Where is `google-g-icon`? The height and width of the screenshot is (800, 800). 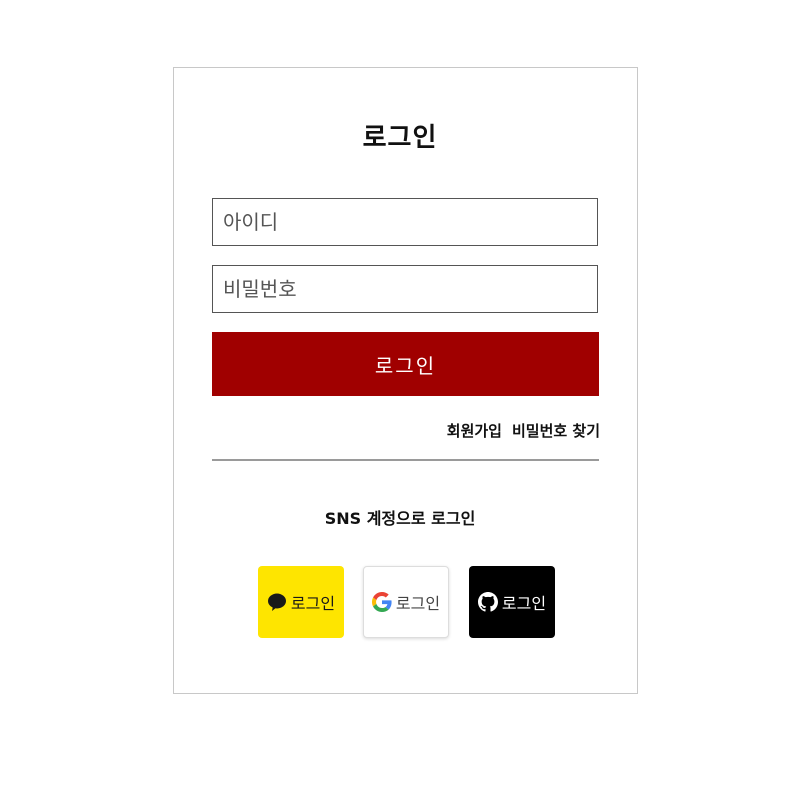
google-g-icon is located at coordinates (381, 602).